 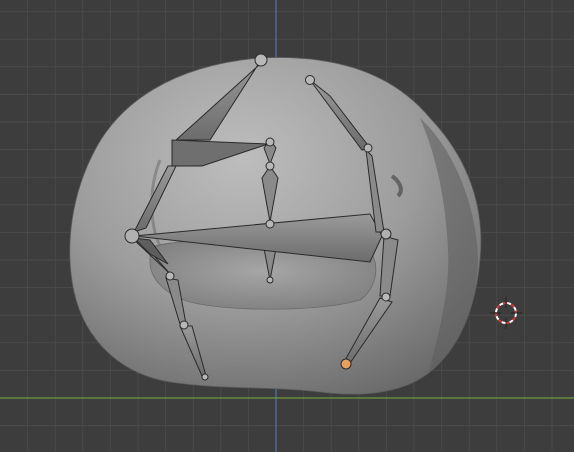 I want to click on joint-right-leg-tip, so click(x=346, y=364).